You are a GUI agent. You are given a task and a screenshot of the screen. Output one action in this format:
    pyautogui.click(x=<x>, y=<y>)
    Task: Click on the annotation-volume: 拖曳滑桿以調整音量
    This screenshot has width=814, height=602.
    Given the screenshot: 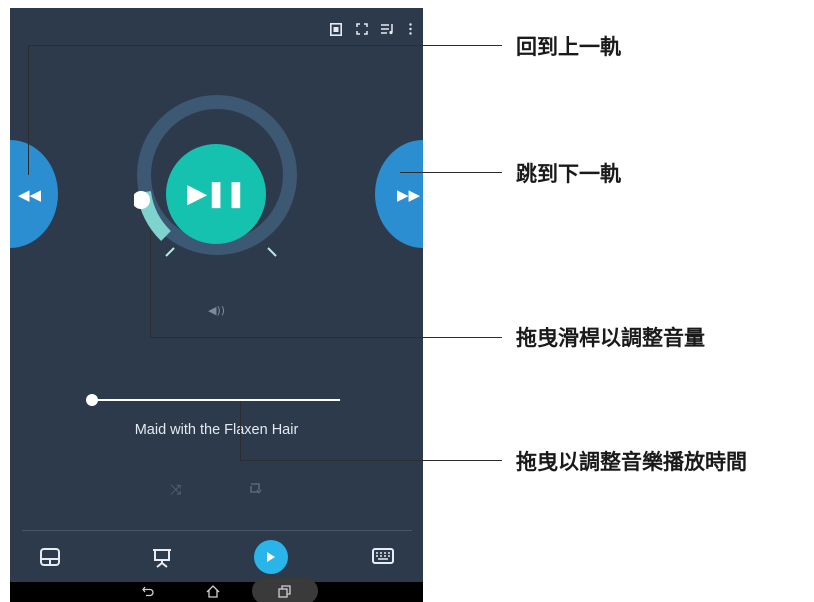 What is the action you would take?
    pyautogui.click(x=610, y=338)
    